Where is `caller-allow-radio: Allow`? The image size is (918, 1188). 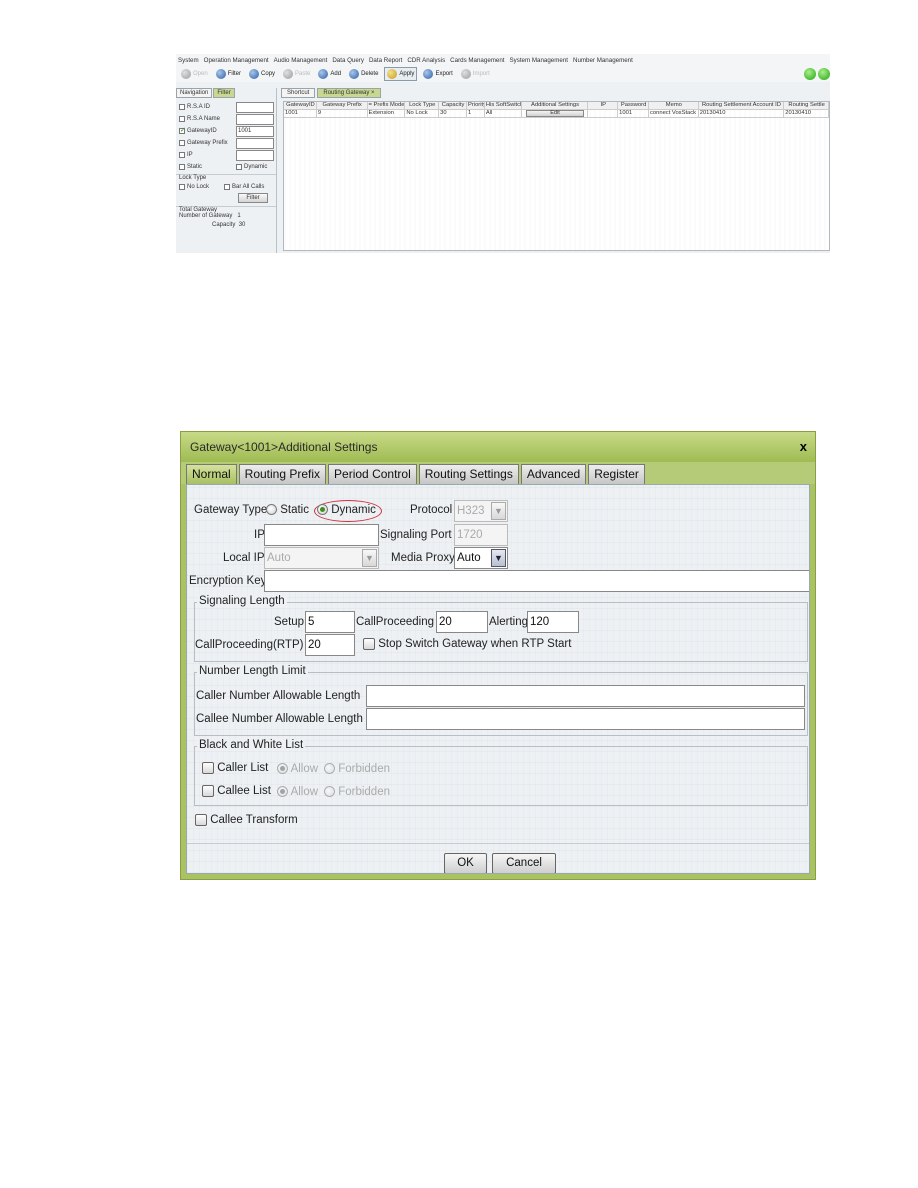 caller-allow-radio: Allow is located at coordinates (297, 769).